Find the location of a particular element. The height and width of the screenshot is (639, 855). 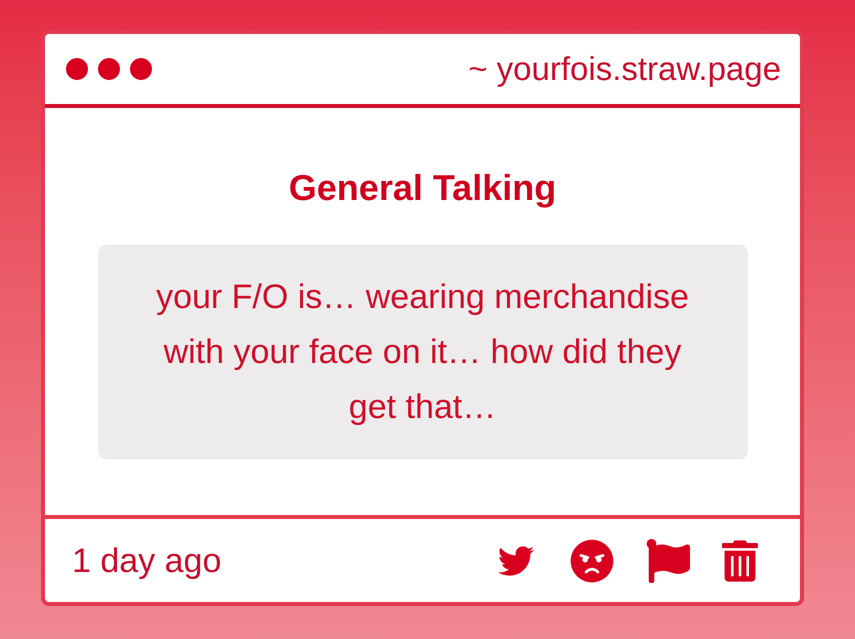

trash-icon is located at coordinates (740, 561).